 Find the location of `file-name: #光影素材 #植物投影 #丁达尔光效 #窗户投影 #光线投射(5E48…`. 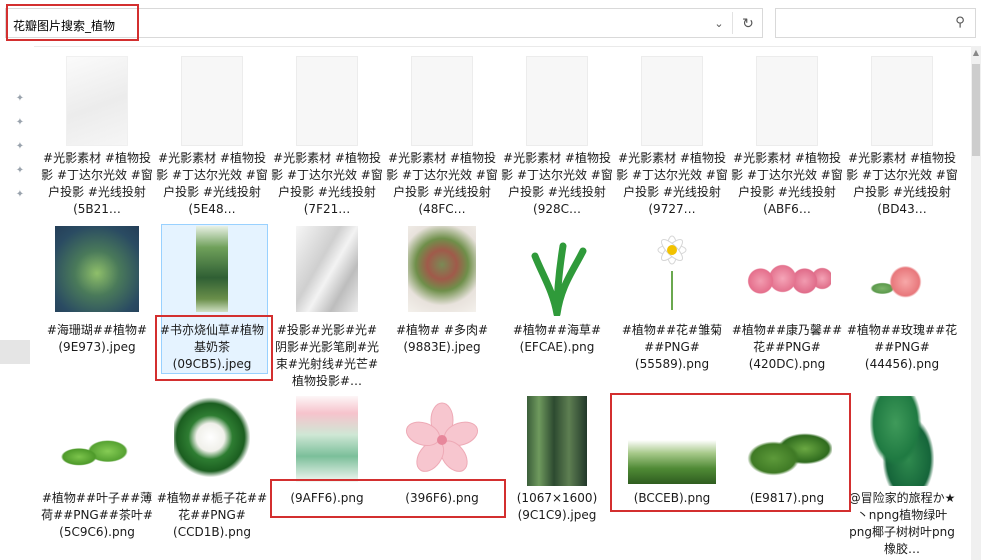

file-name: #光影素材 #植物投影 #丁达尔光效 #窗户投影 #光线投射(5E48… is located at coordinates (212, 183).